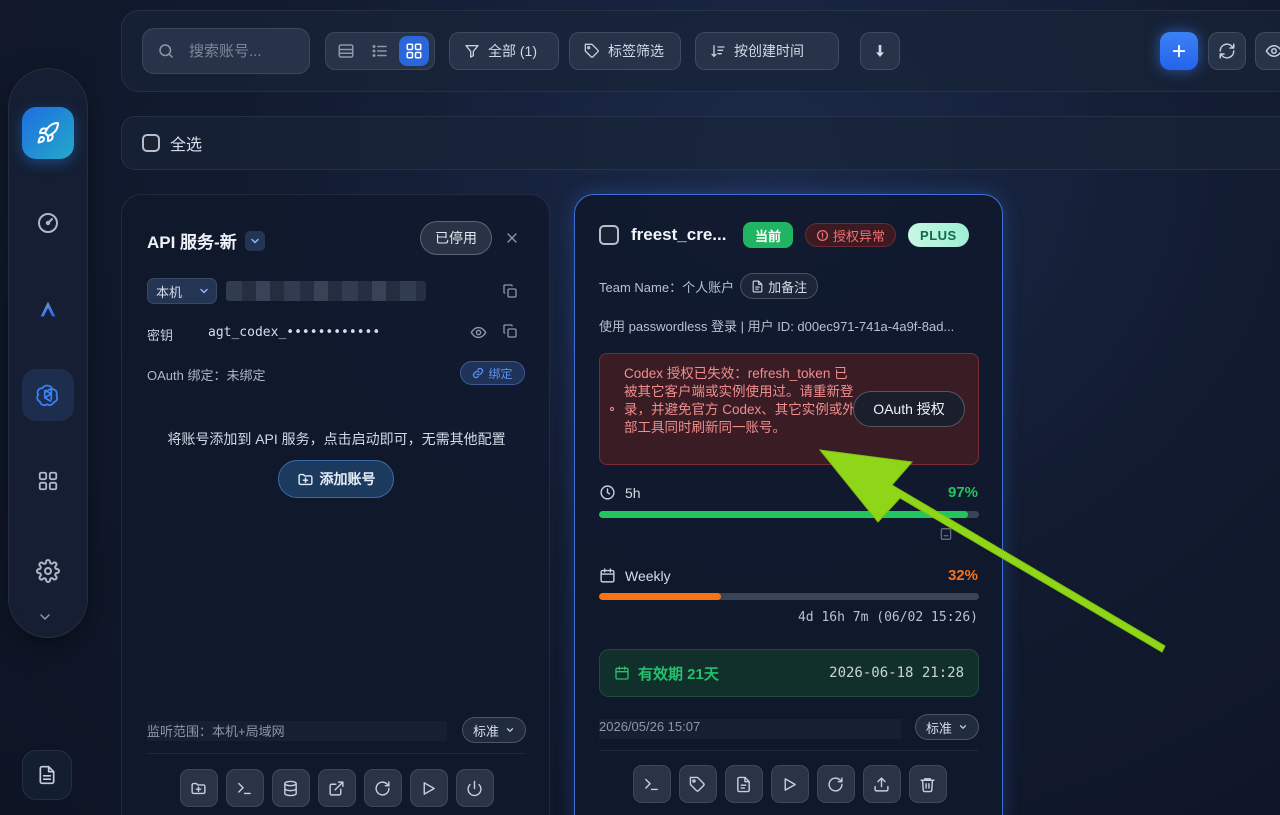 The height and width of the screenshot is (815, 1280). What do you see at coordinates (305, 479) in the screenshot?
I see `folder-plus-icon` at bounding box center [305, 479].